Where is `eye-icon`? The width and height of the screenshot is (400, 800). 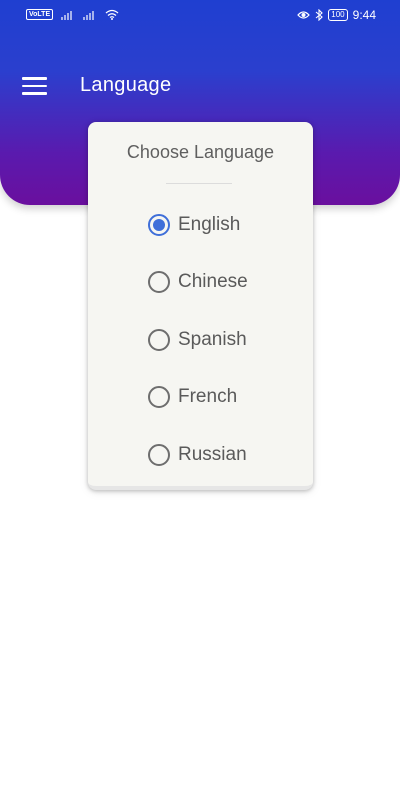
eye-icon is located at coordinates (304, 15).